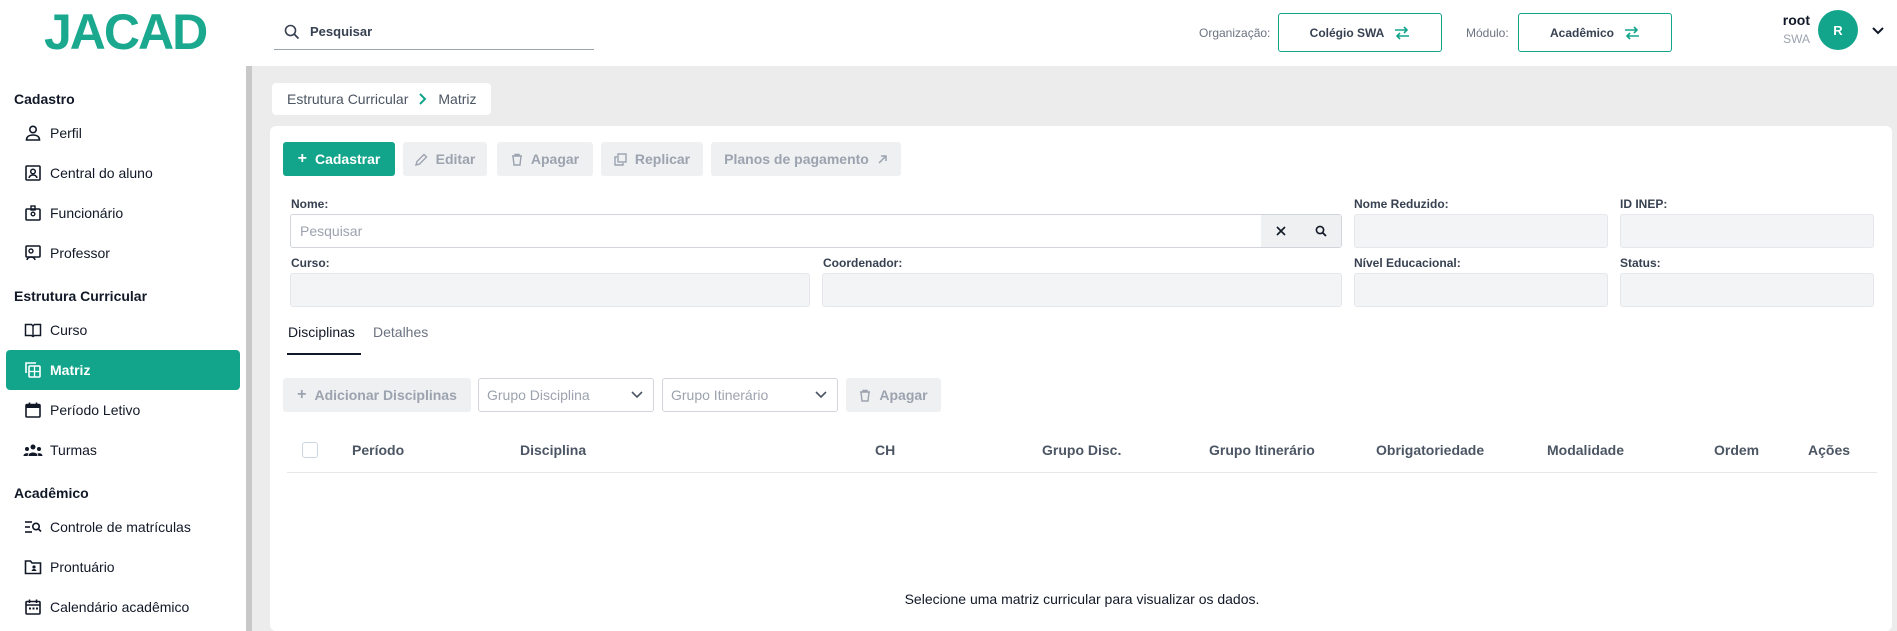  Describe the element at coordinates (1481, 231) in the screenshot. I see `nome-reduzido-field` at that location.